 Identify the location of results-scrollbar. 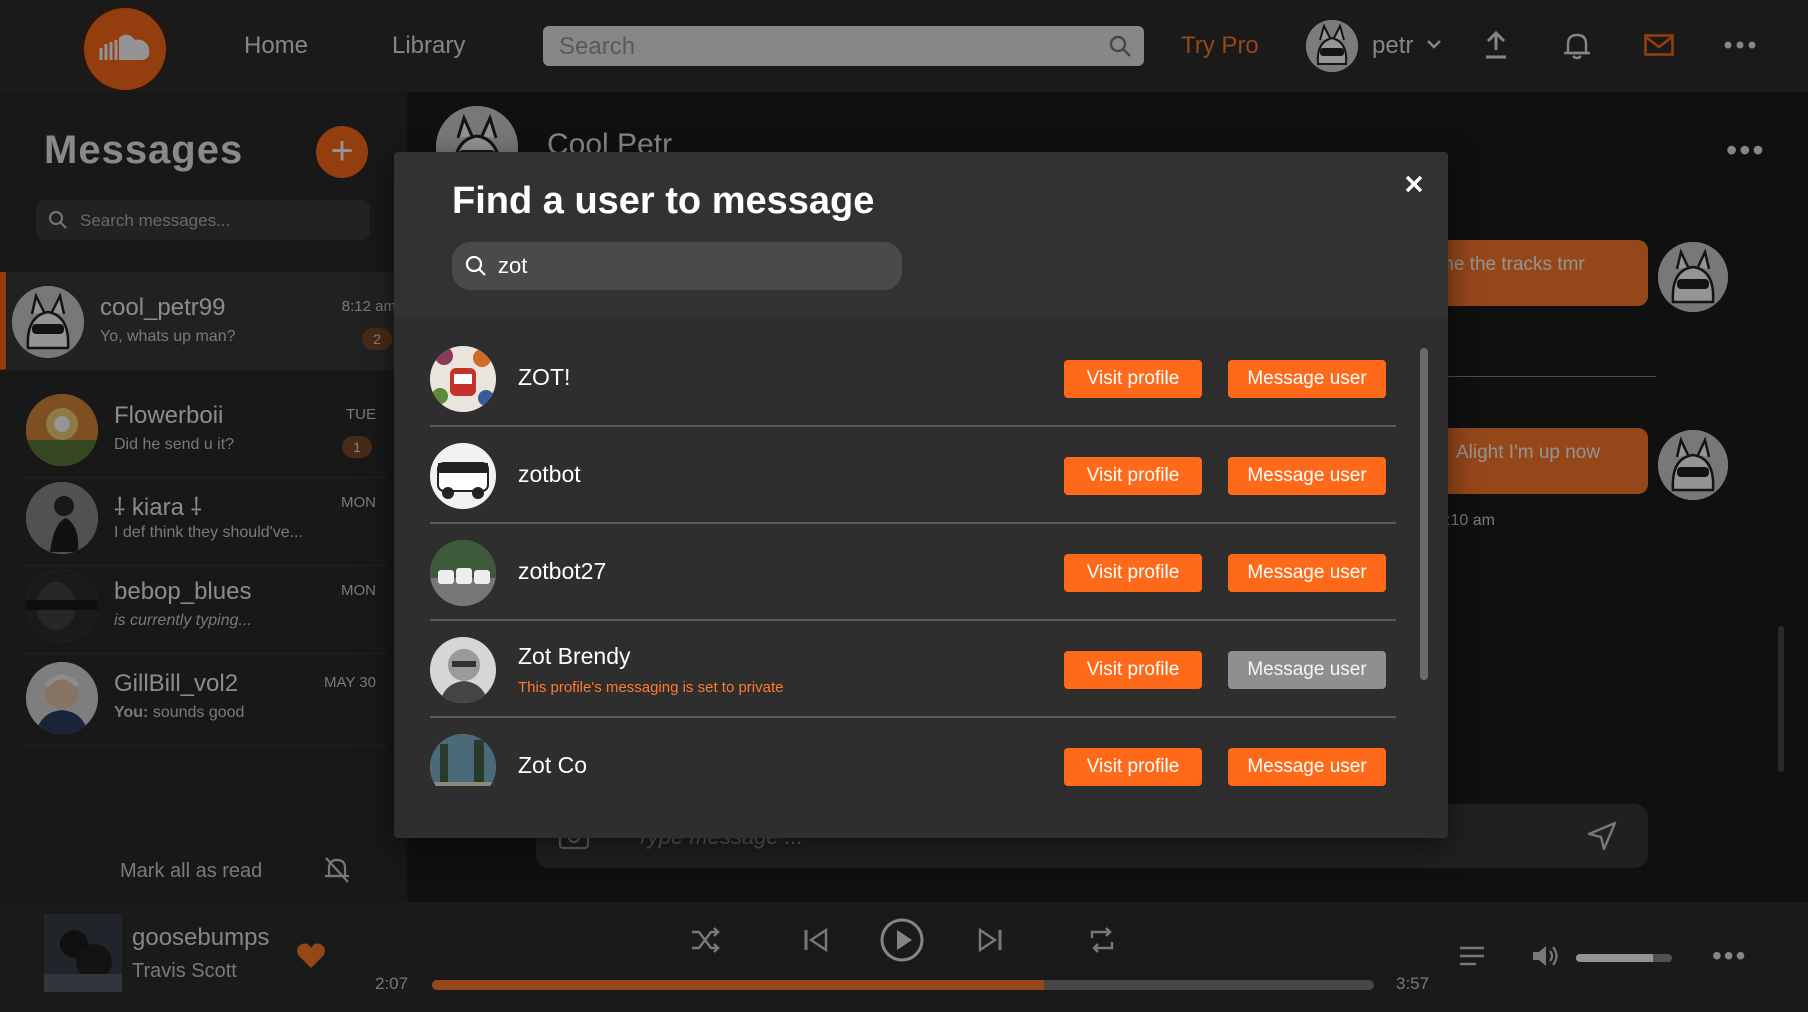
(1424, 514).